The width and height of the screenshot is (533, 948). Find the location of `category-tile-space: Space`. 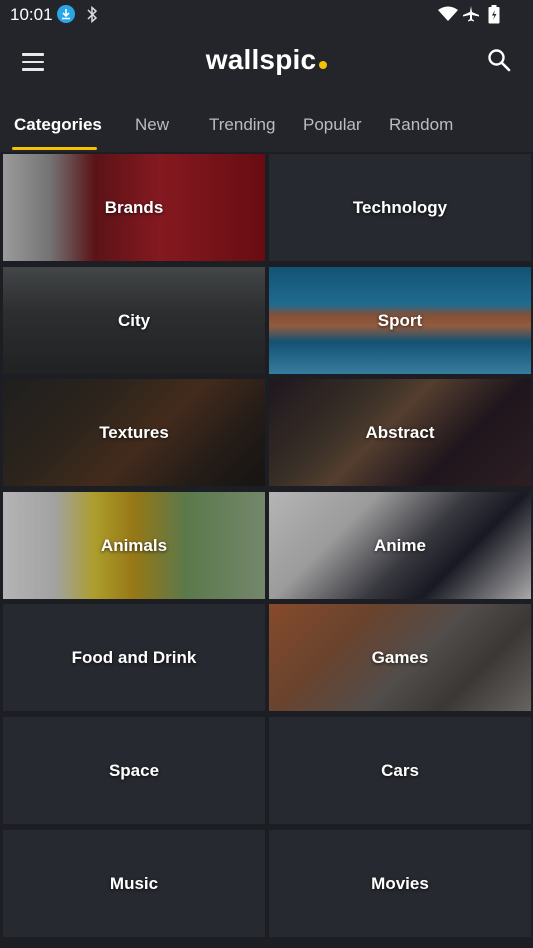

category-tile-space: Space is located at coordinates (134, 770).